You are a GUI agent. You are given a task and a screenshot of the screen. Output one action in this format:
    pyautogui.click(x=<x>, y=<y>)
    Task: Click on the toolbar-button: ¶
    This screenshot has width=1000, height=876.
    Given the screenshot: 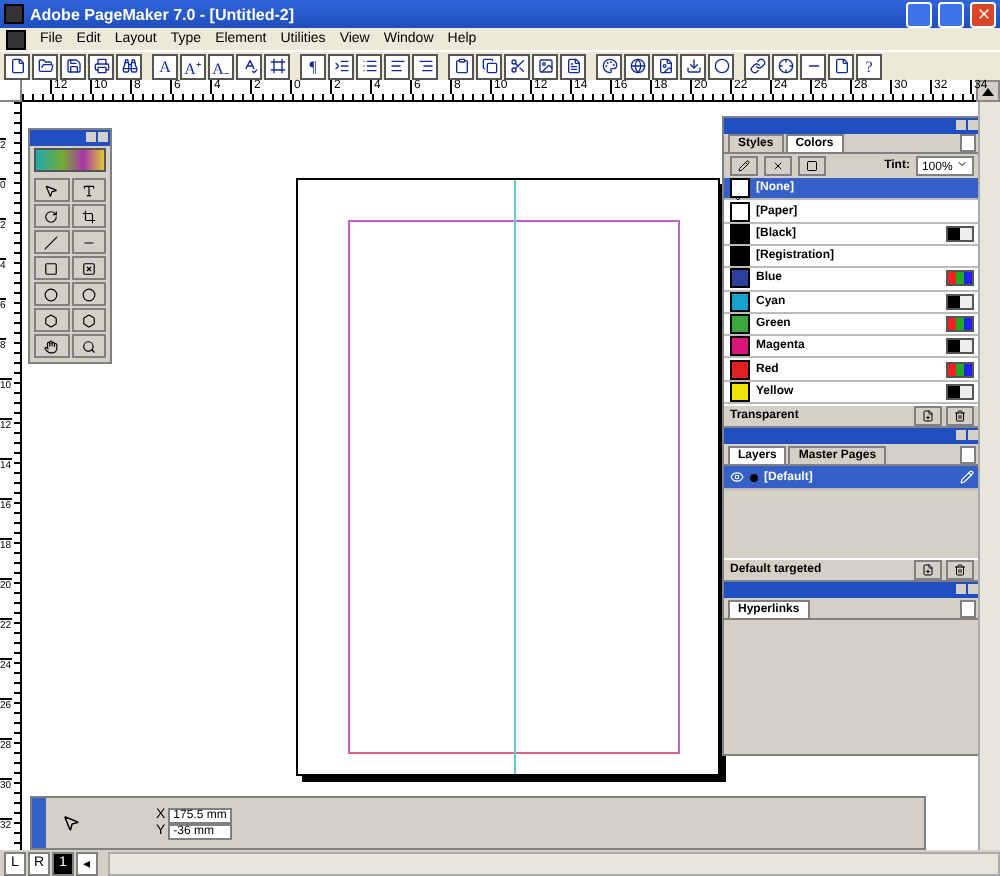 What is the action you would take?
    pyautogui.click(x=313, y=66)
    